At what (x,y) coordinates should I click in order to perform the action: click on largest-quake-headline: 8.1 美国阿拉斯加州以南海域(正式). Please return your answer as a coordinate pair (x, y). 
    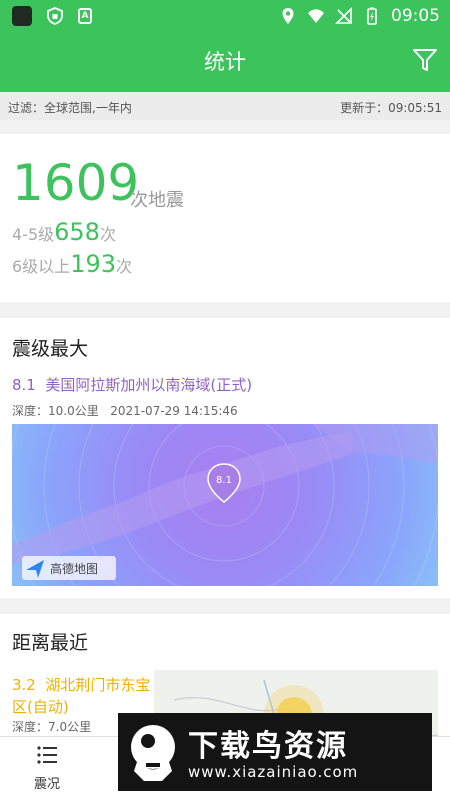
    Looking at the image, I should click on (132, 384).